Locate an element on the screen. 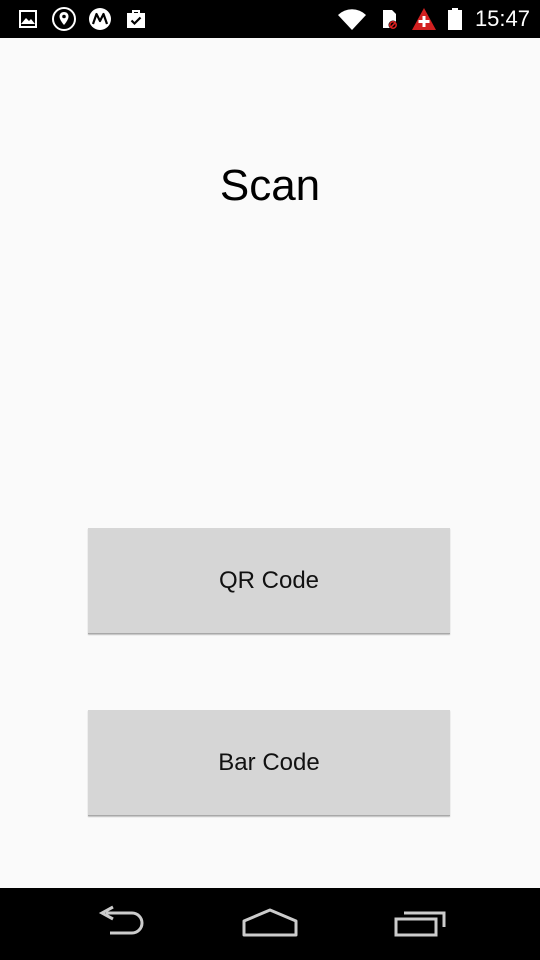 The image size is (540, 960). clock: 15:47 is located at coordinates (502, 18).